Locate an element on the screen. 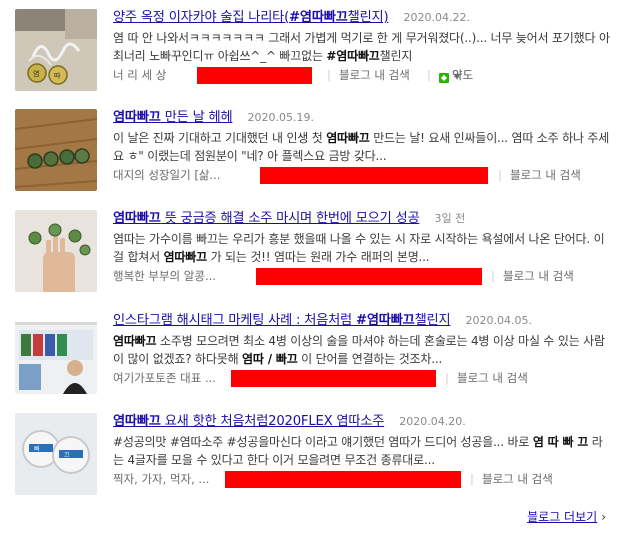 The image size is (621, 534). store-screenshot-photo-icon is located at coordinates (56, 353).